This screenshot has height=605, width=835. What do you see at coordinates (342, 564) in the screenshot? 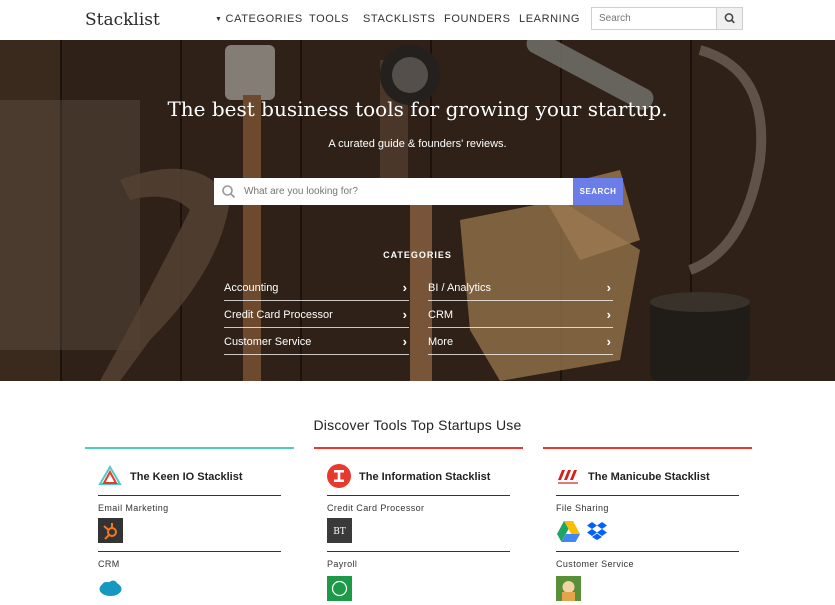
I see `section-category: Payroll` at bounding box center [342, 564].